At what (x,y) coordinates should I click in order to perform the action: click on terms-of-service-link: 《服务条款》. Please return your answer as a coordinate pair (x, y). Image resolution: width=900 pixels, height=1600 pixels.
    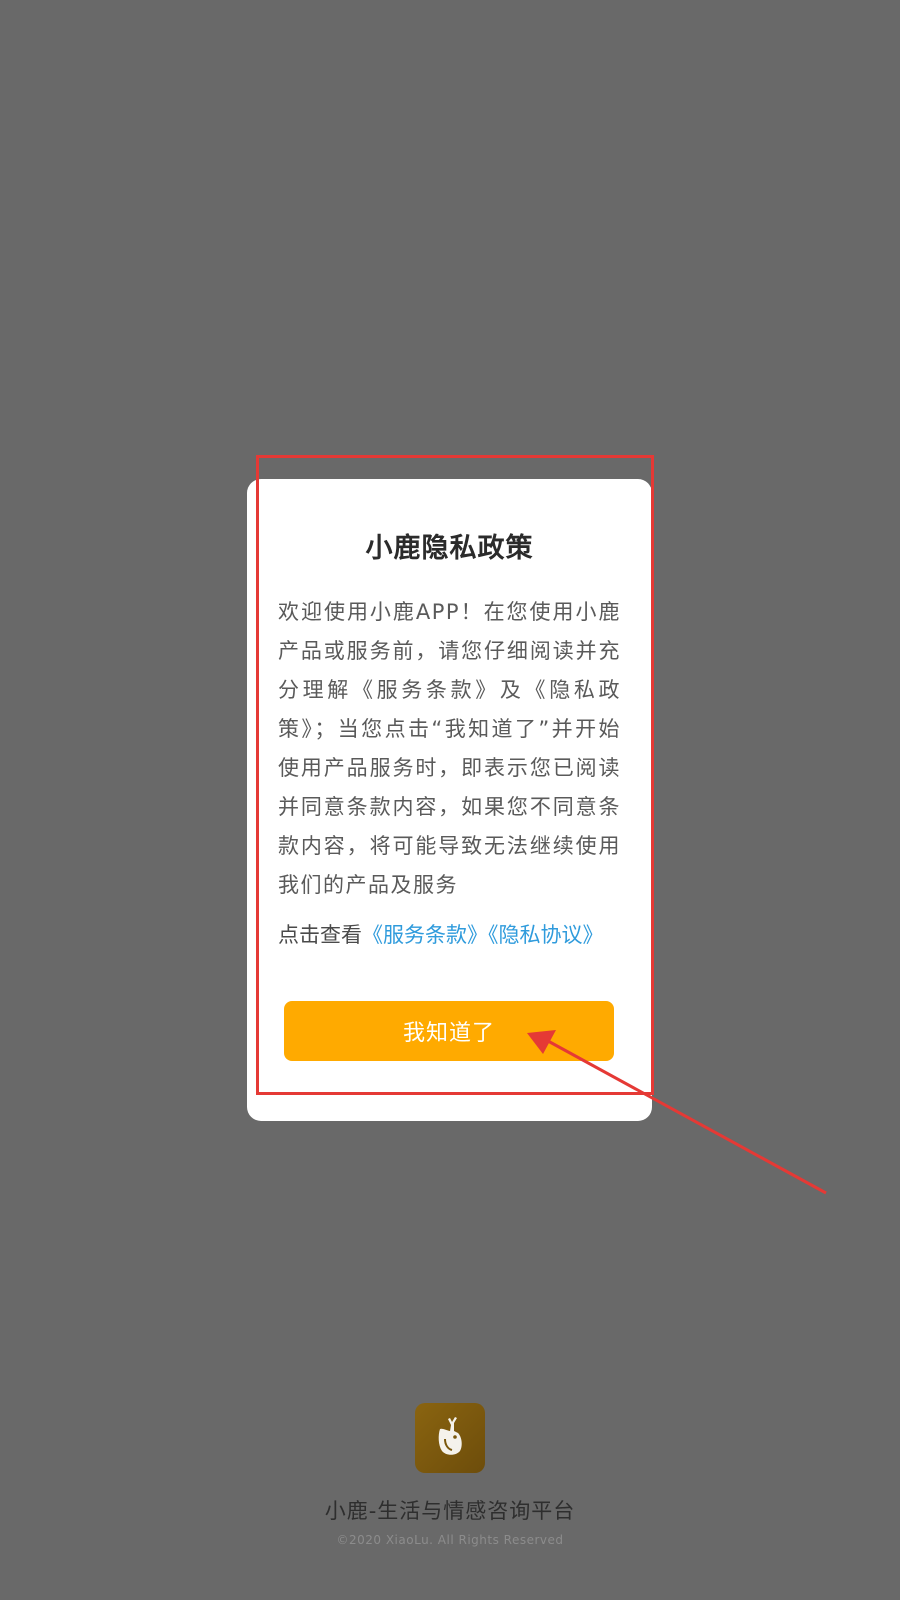
    Looking at the image, I should click on (425, 935).